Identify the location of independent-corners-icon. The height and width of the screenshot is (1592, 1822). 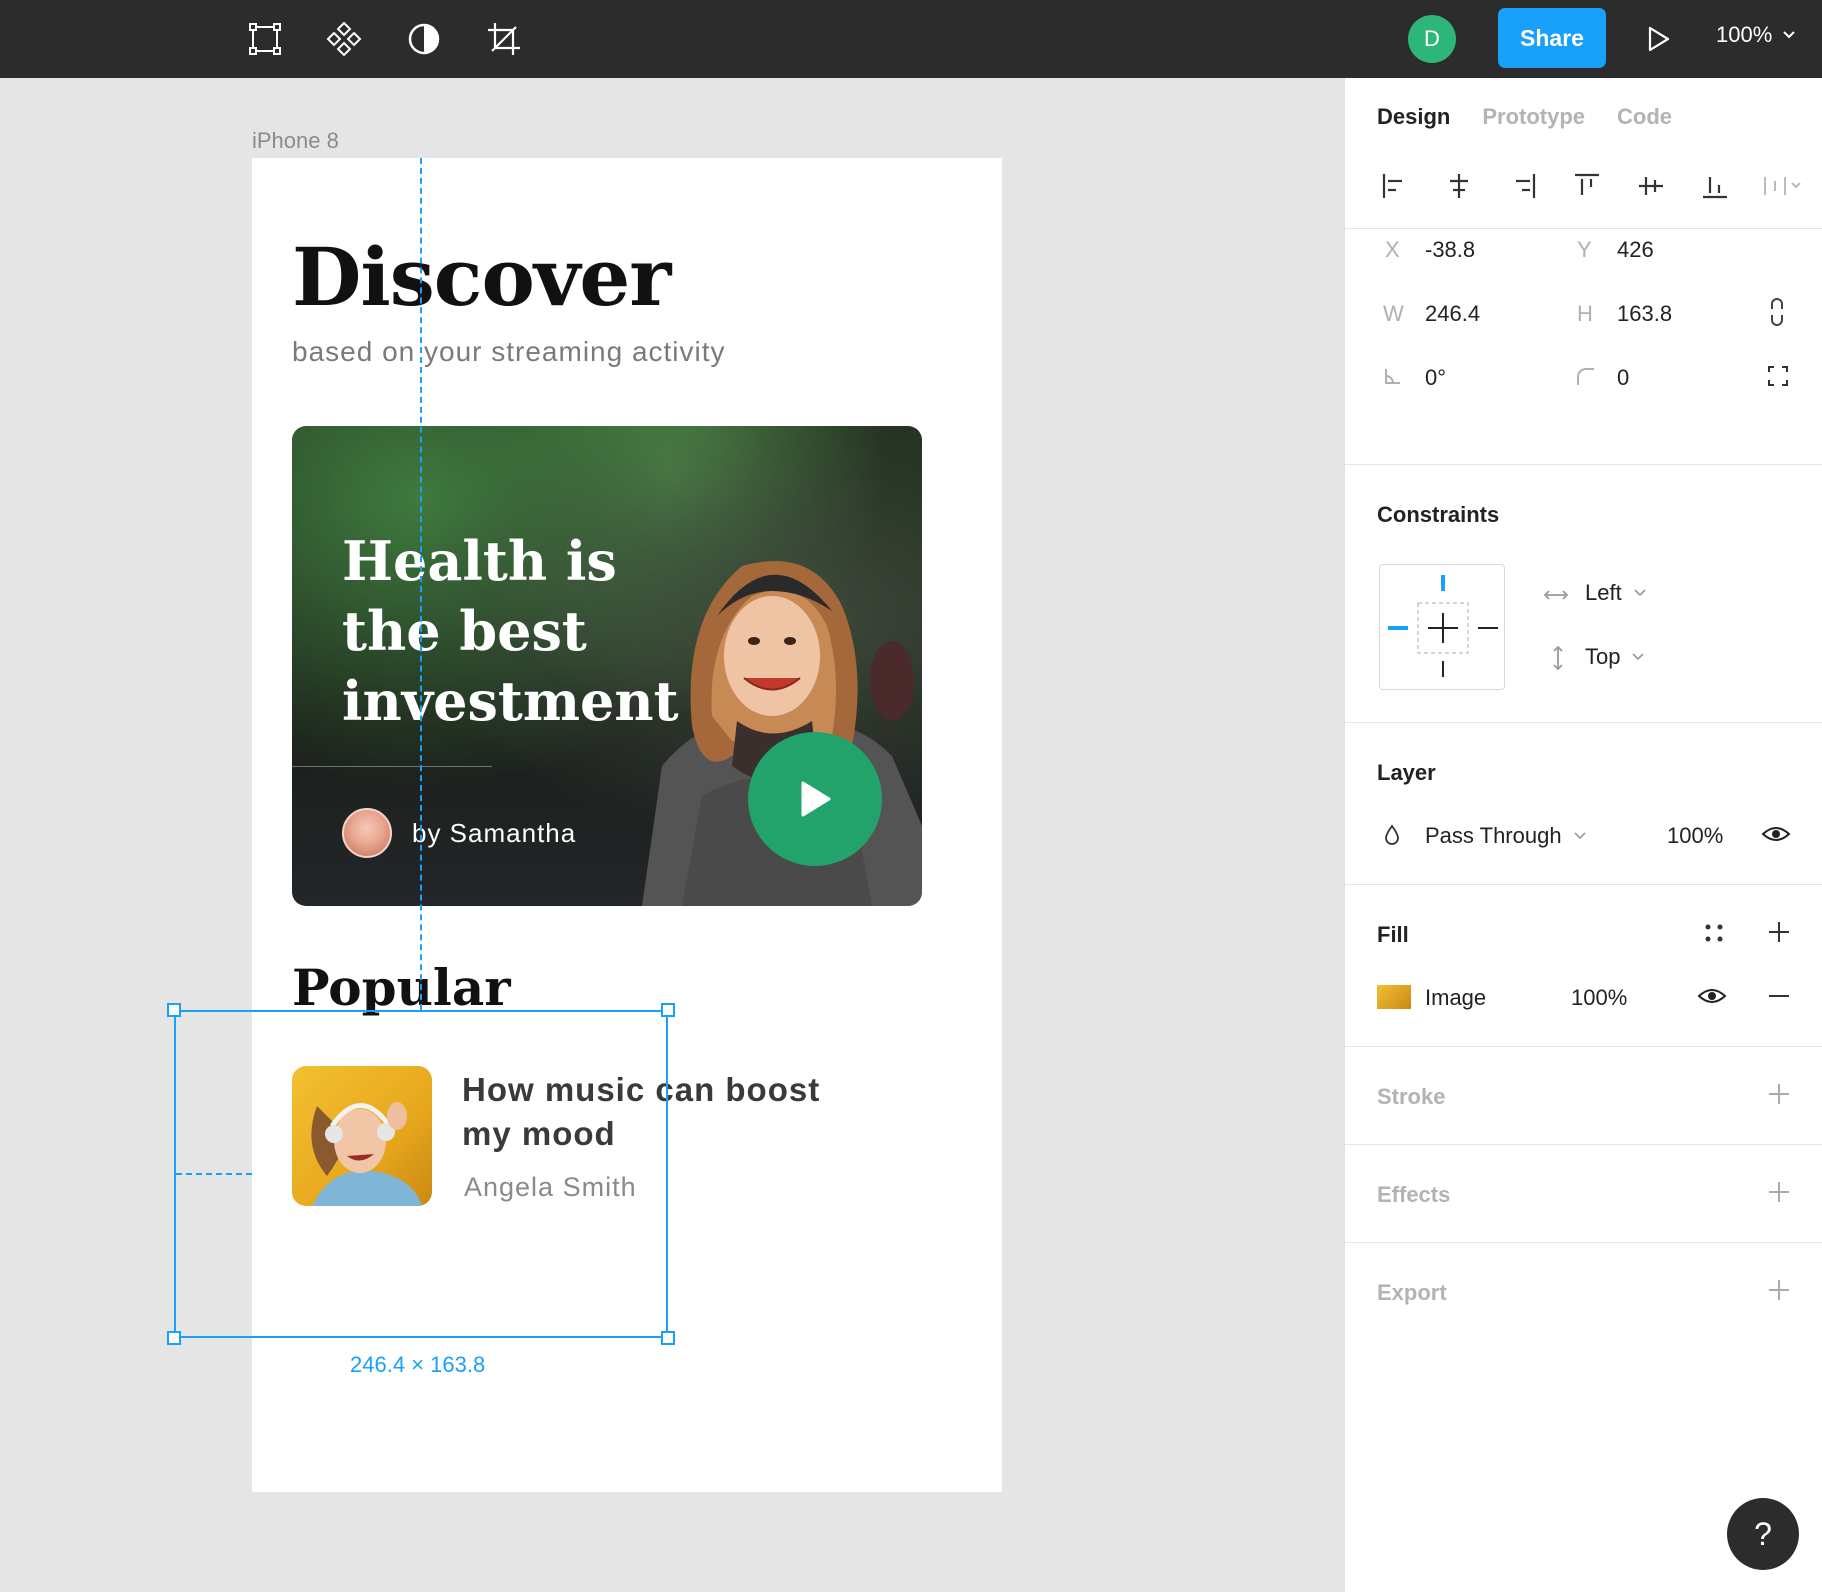
(1778, 376).